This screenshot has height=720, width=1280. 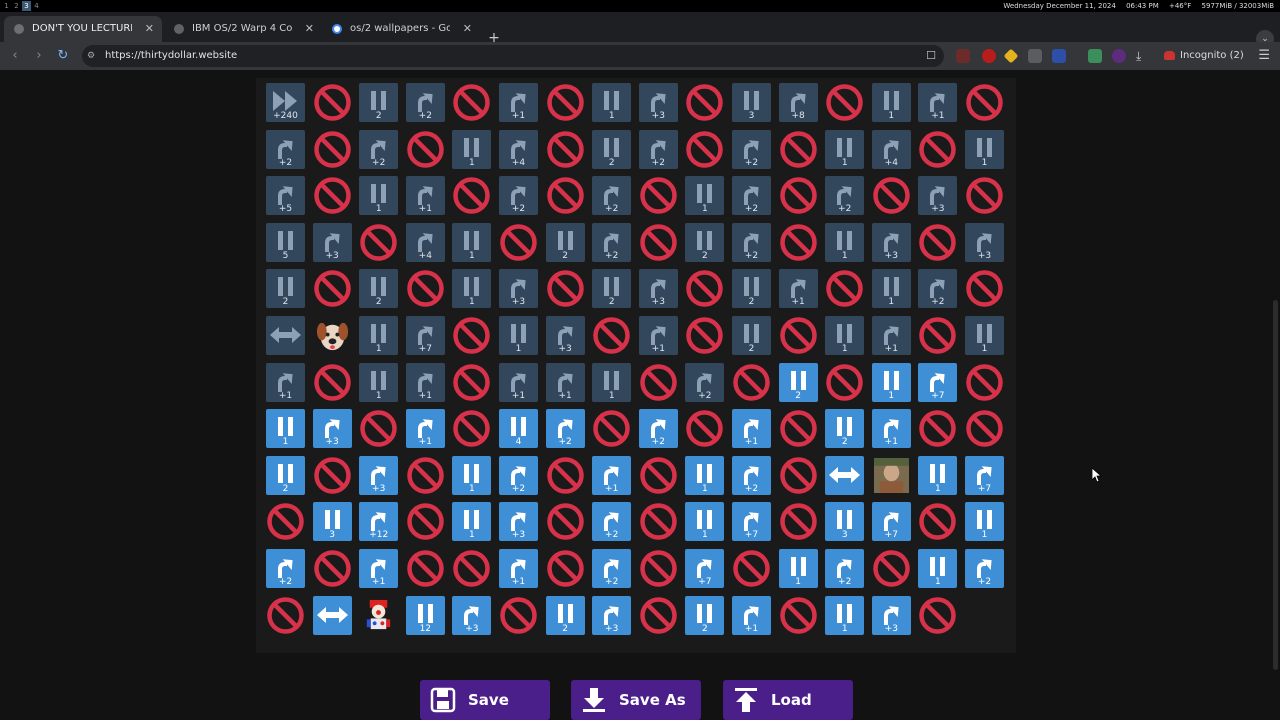 What do you see at coordinates (379, 522) in the screenshot?
I see `pitch-up-tile: +12` at bounding box center [379, 522].